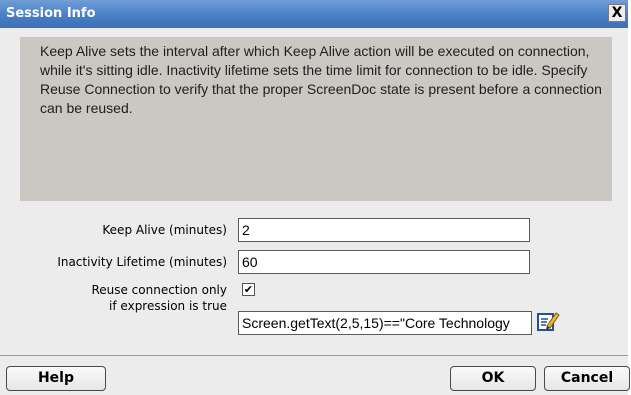 This screenshot has width=631, height=395. I want to click on reuse-connection-label: Reuse connection only, so click(159, 290).